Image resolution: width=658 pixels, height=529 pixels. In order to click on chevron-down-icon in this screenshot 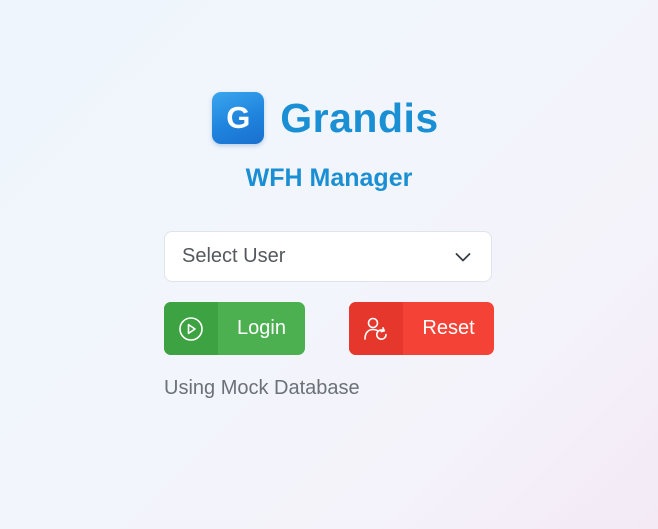, I will do `click(463, 257)`.